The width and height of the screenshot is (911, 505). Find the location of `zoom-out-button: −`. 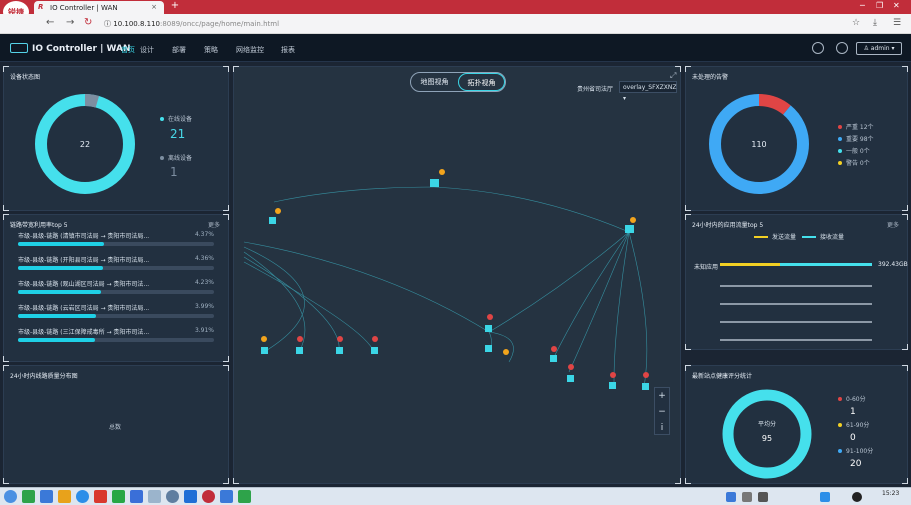

zoom-out-button: − is located at coordinates (662, 412).